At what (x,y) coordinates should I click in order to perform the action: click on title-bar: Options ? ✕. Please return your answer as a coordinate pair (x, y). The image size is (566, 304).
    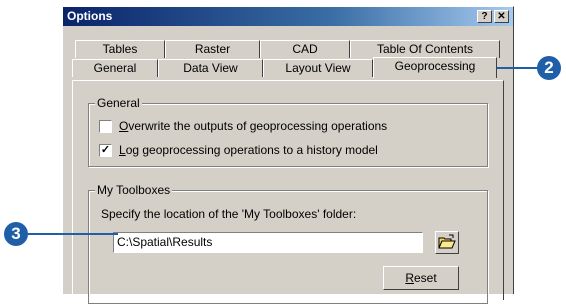
    Looking at the image, I should click on (288, 16).